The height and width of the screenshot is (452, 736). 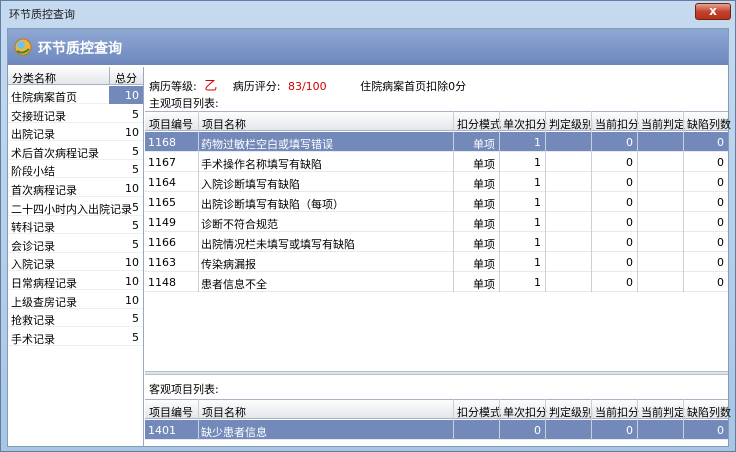 I want to click on score-value: 83/100, so click(x=307, y=86).